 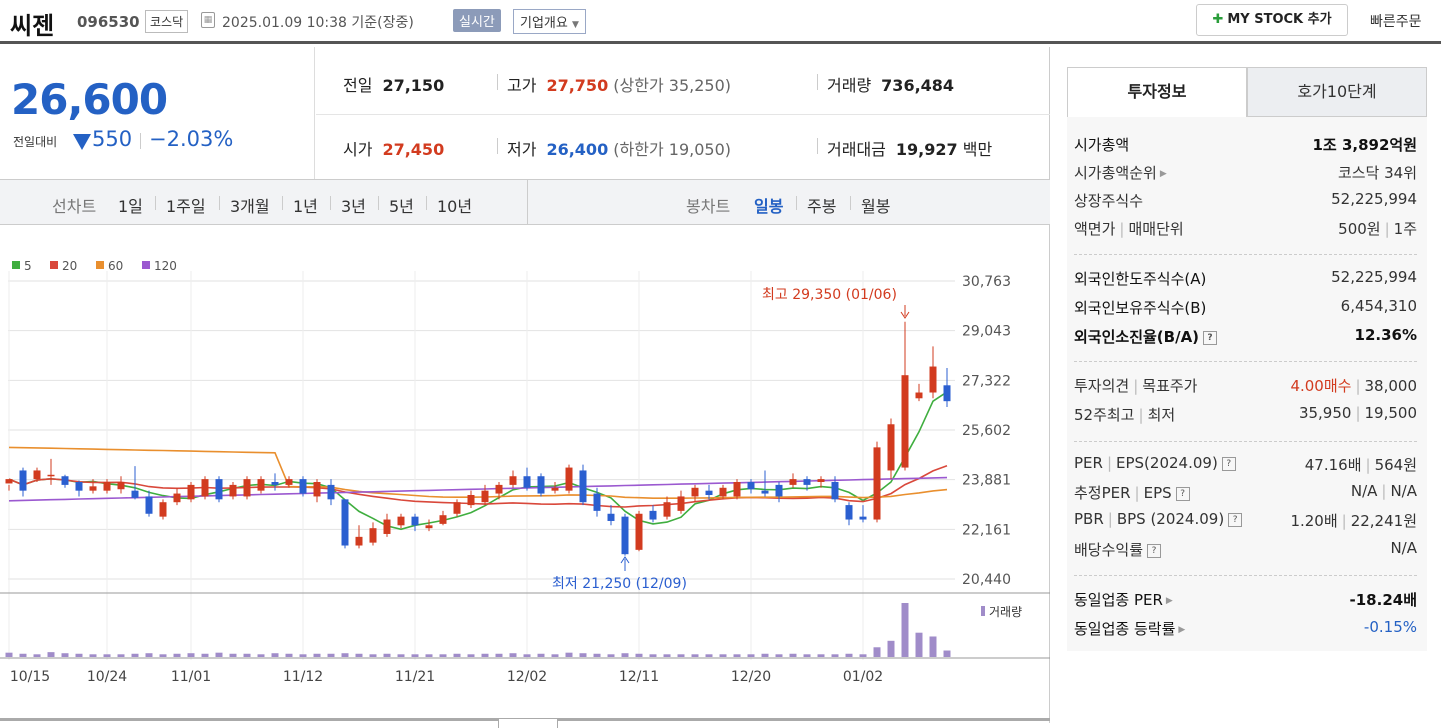 I want to click on timestamp: 2025.01.09 10:38 기준(장중), so click(x=318, y=23).